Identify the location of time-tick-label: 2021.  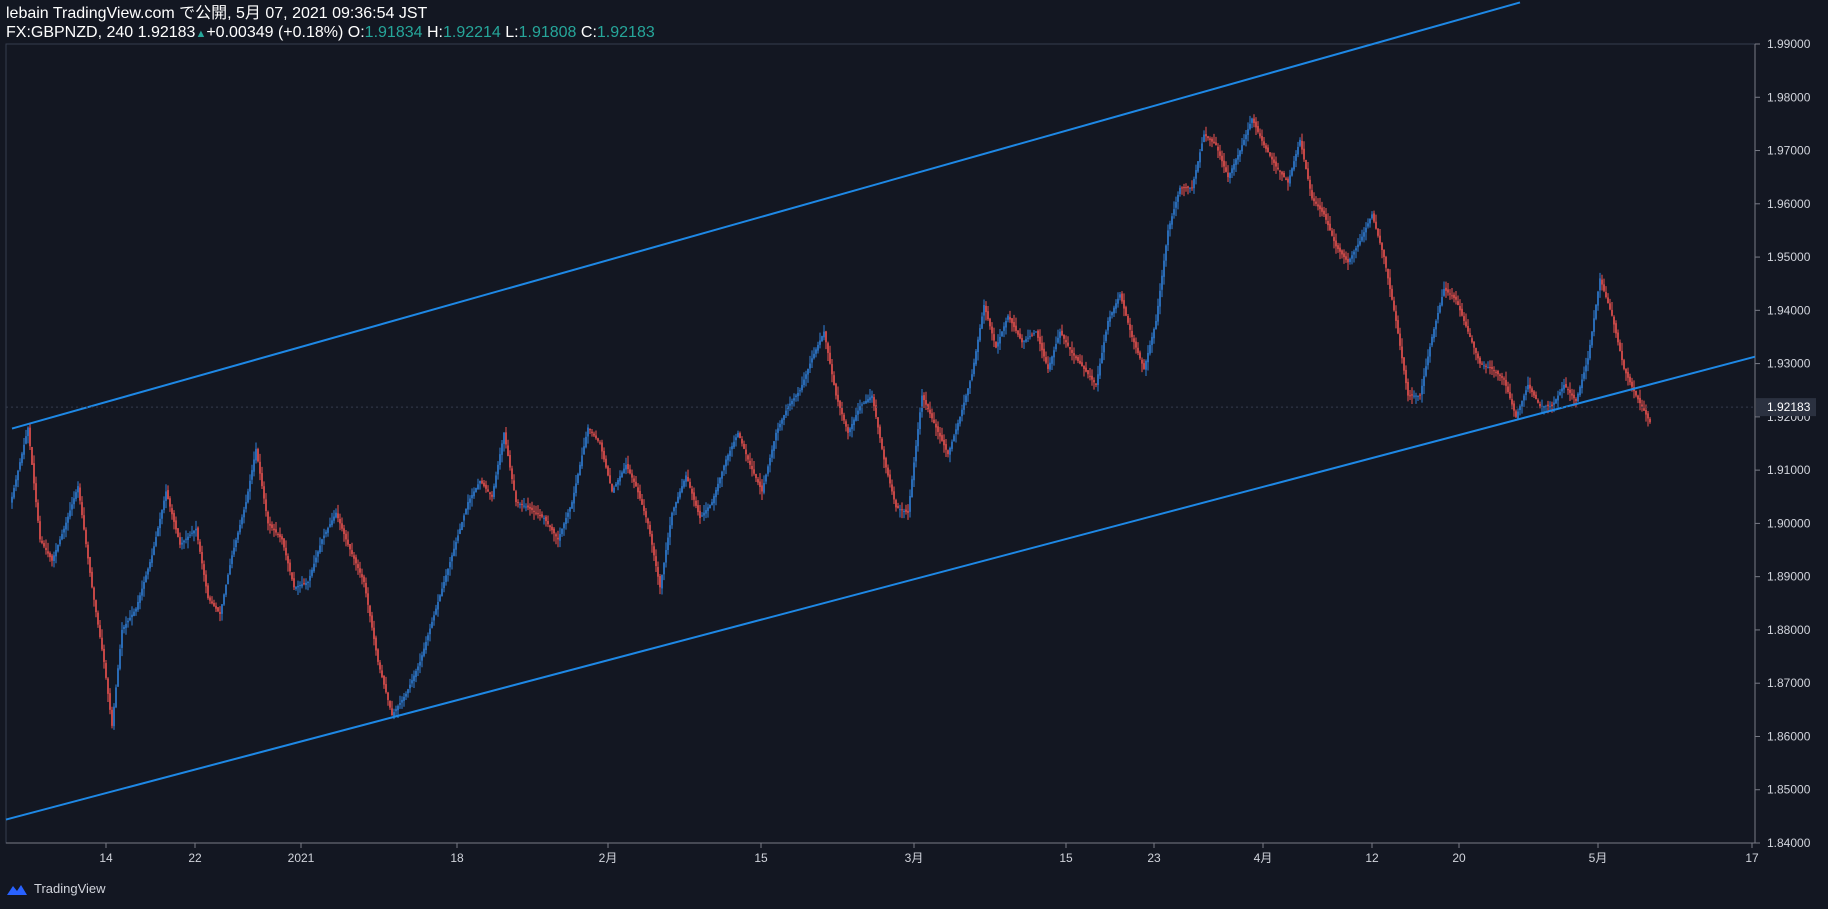
(301, 858).